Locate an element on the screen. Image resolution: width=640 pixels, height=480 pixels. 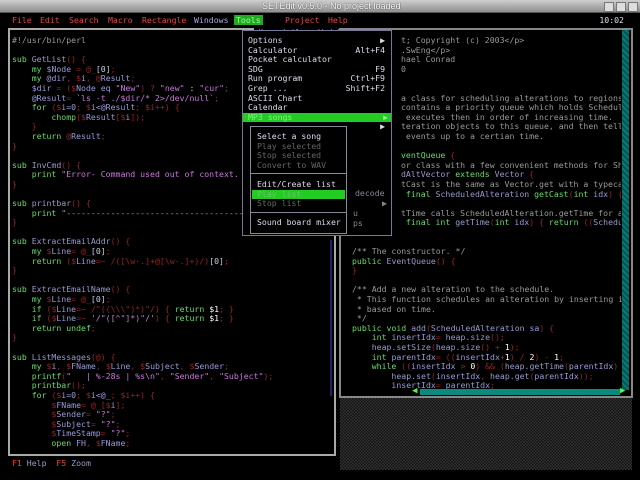
scroll-left-arrow-icon: ◀ is located at coordinates (414, 391).